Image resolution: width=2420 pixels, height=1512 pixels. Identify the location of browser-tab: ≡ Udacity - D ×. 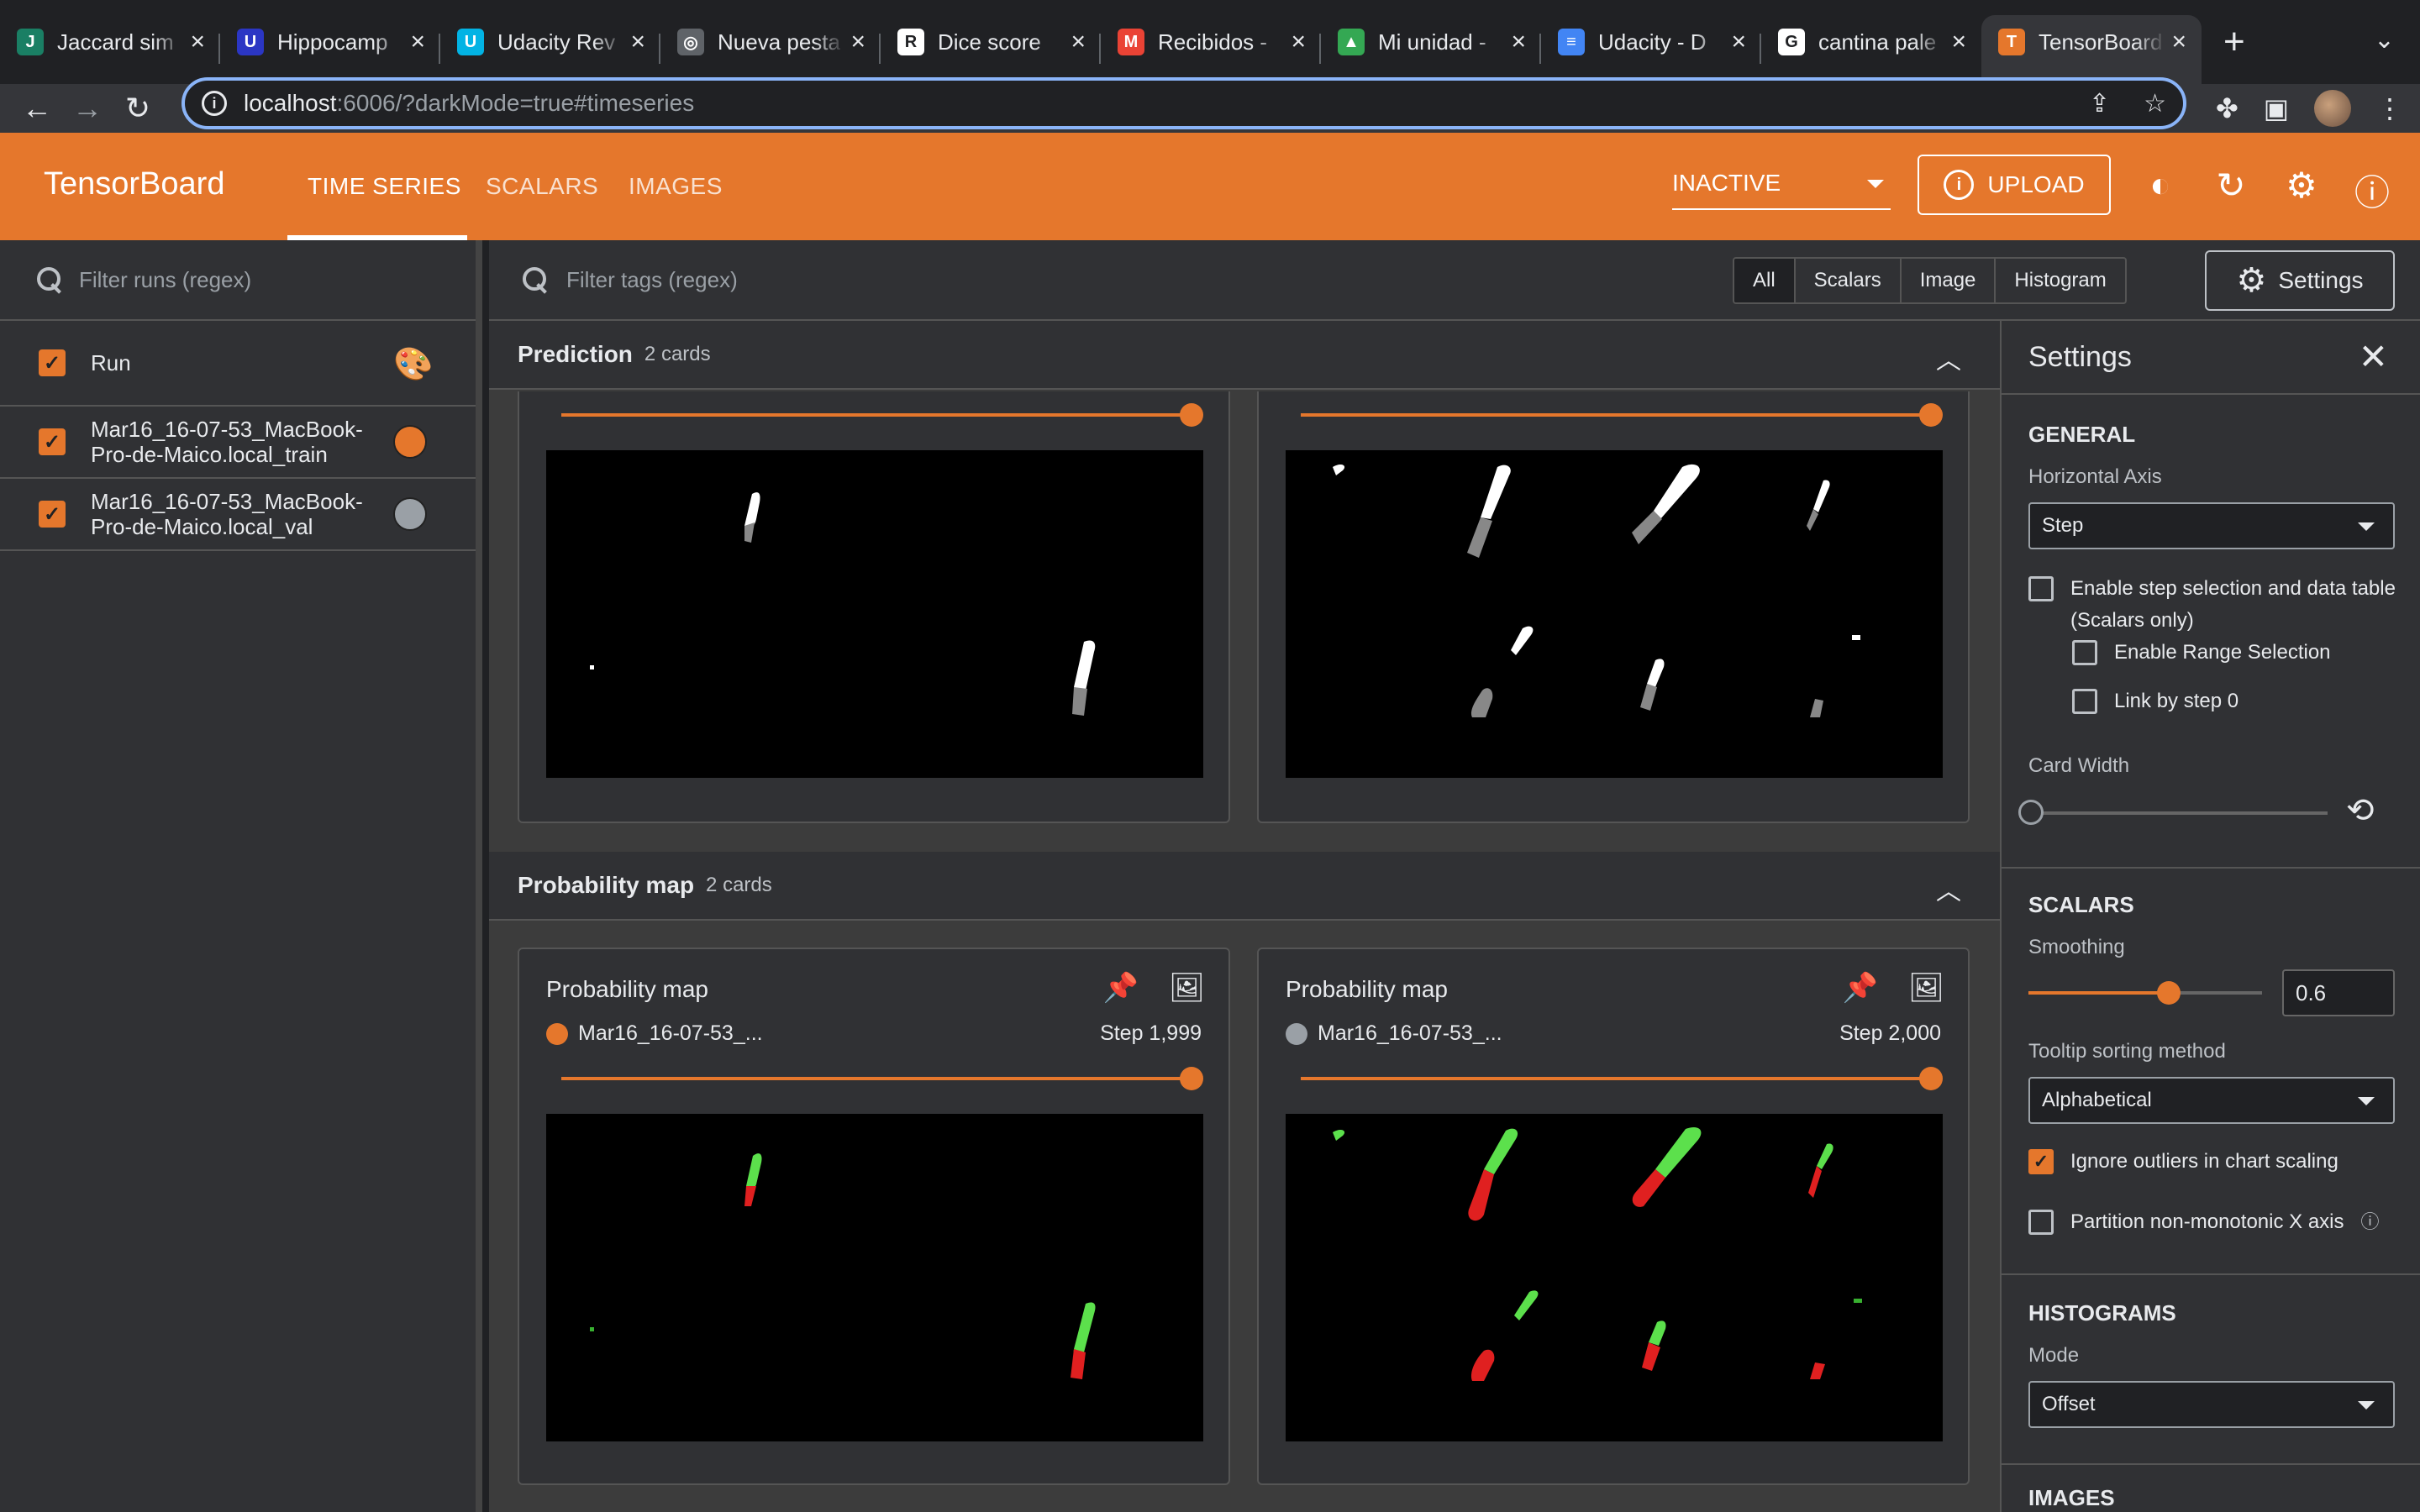
(1651, 49).